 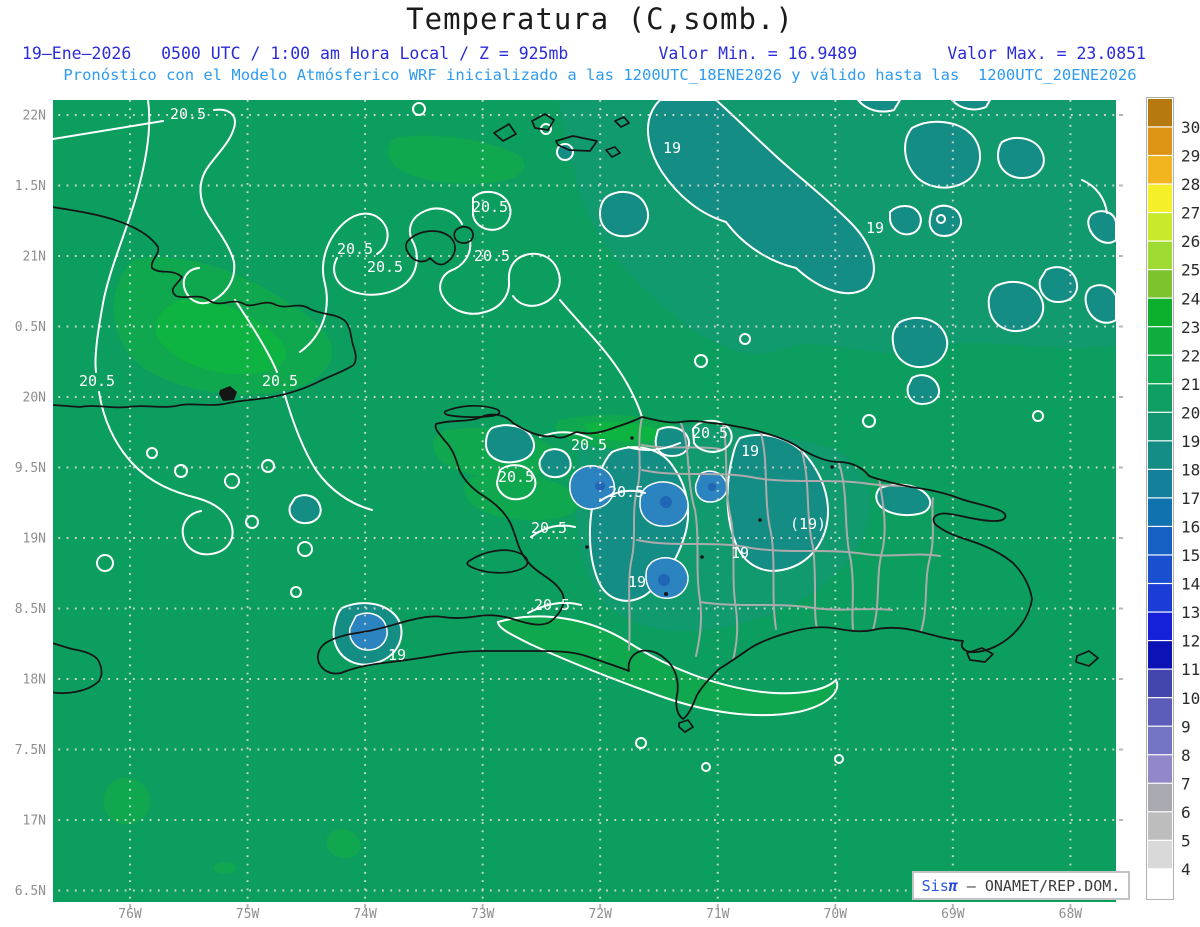 I want to click on svg-text: 20, so click(x=1190, y=412).